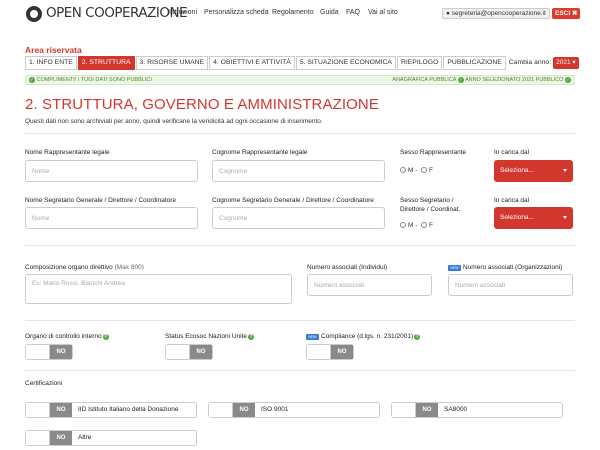 This screenshot has width=600, height=450. What do you see at coordinates (49, 352) in the screenshot?
I see `control-toggle: NO` at bounding box center [49, 352].